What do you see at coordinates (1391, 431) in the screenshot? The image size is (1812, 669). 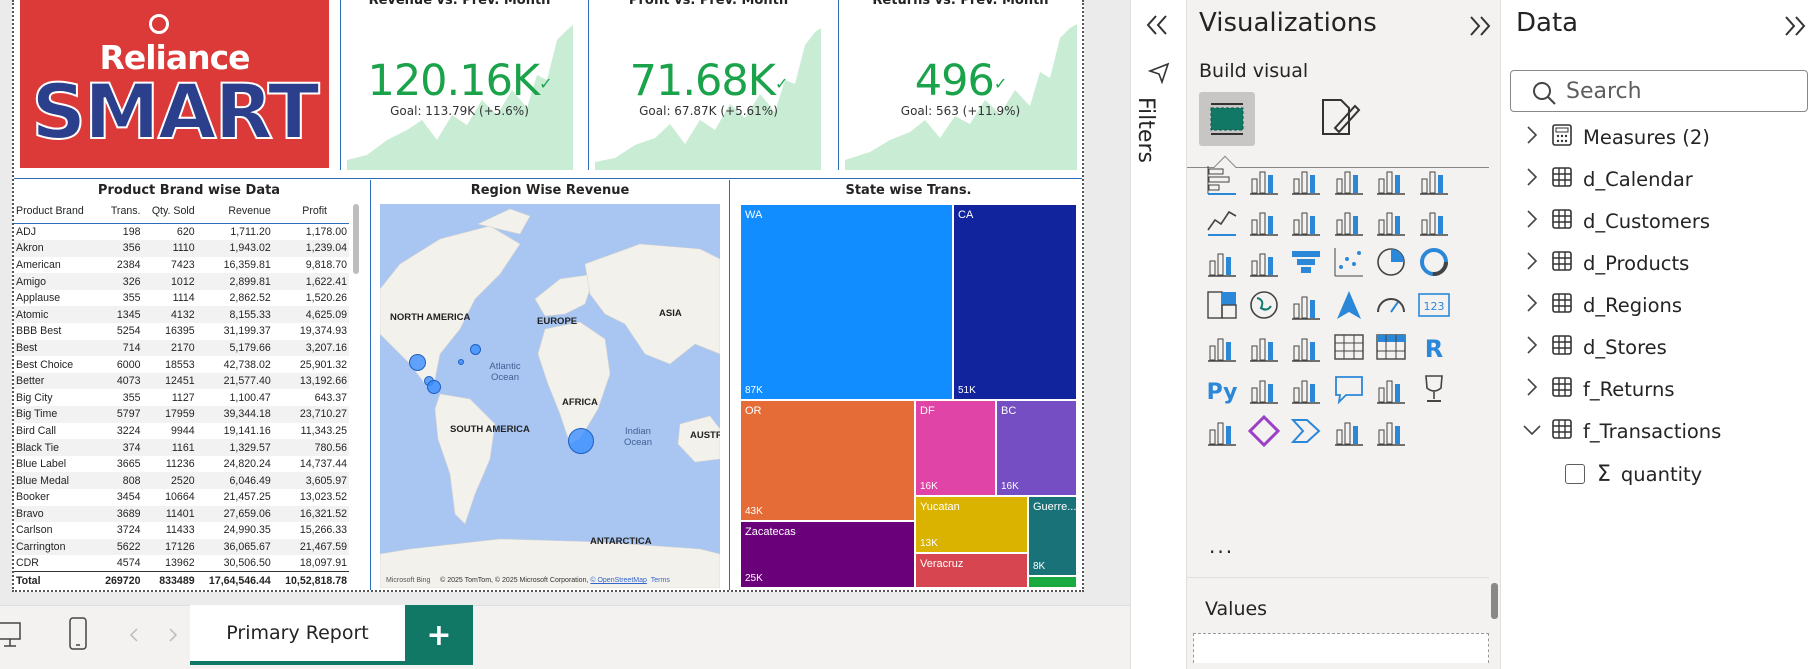 I see `apps-icon` at bounding box center [1391, 431].